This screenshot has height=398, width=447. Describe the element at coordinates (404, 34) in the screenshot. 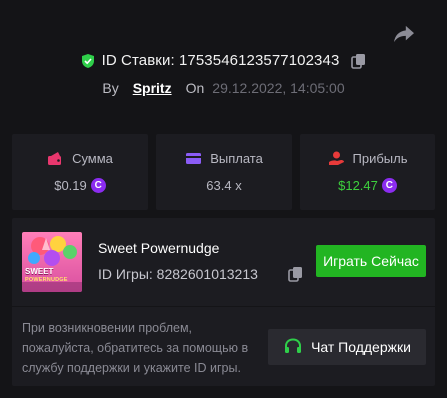

I see `share-icon` at that location.